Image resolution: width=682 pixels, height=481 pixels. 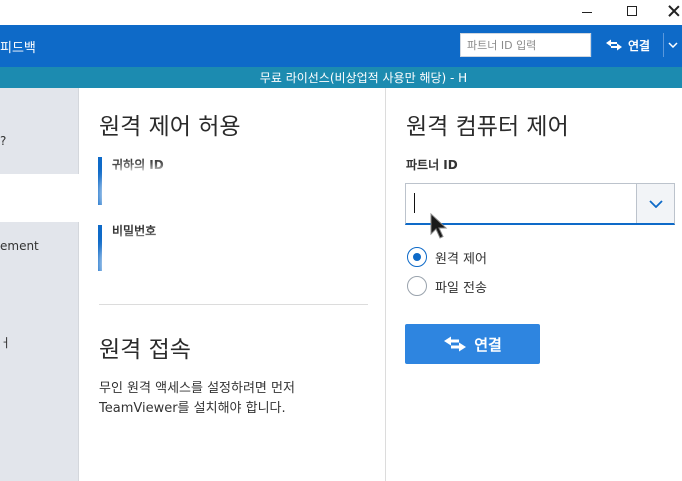 I want to click on app-header: 피드백 연결, so click(x=341, y=46).